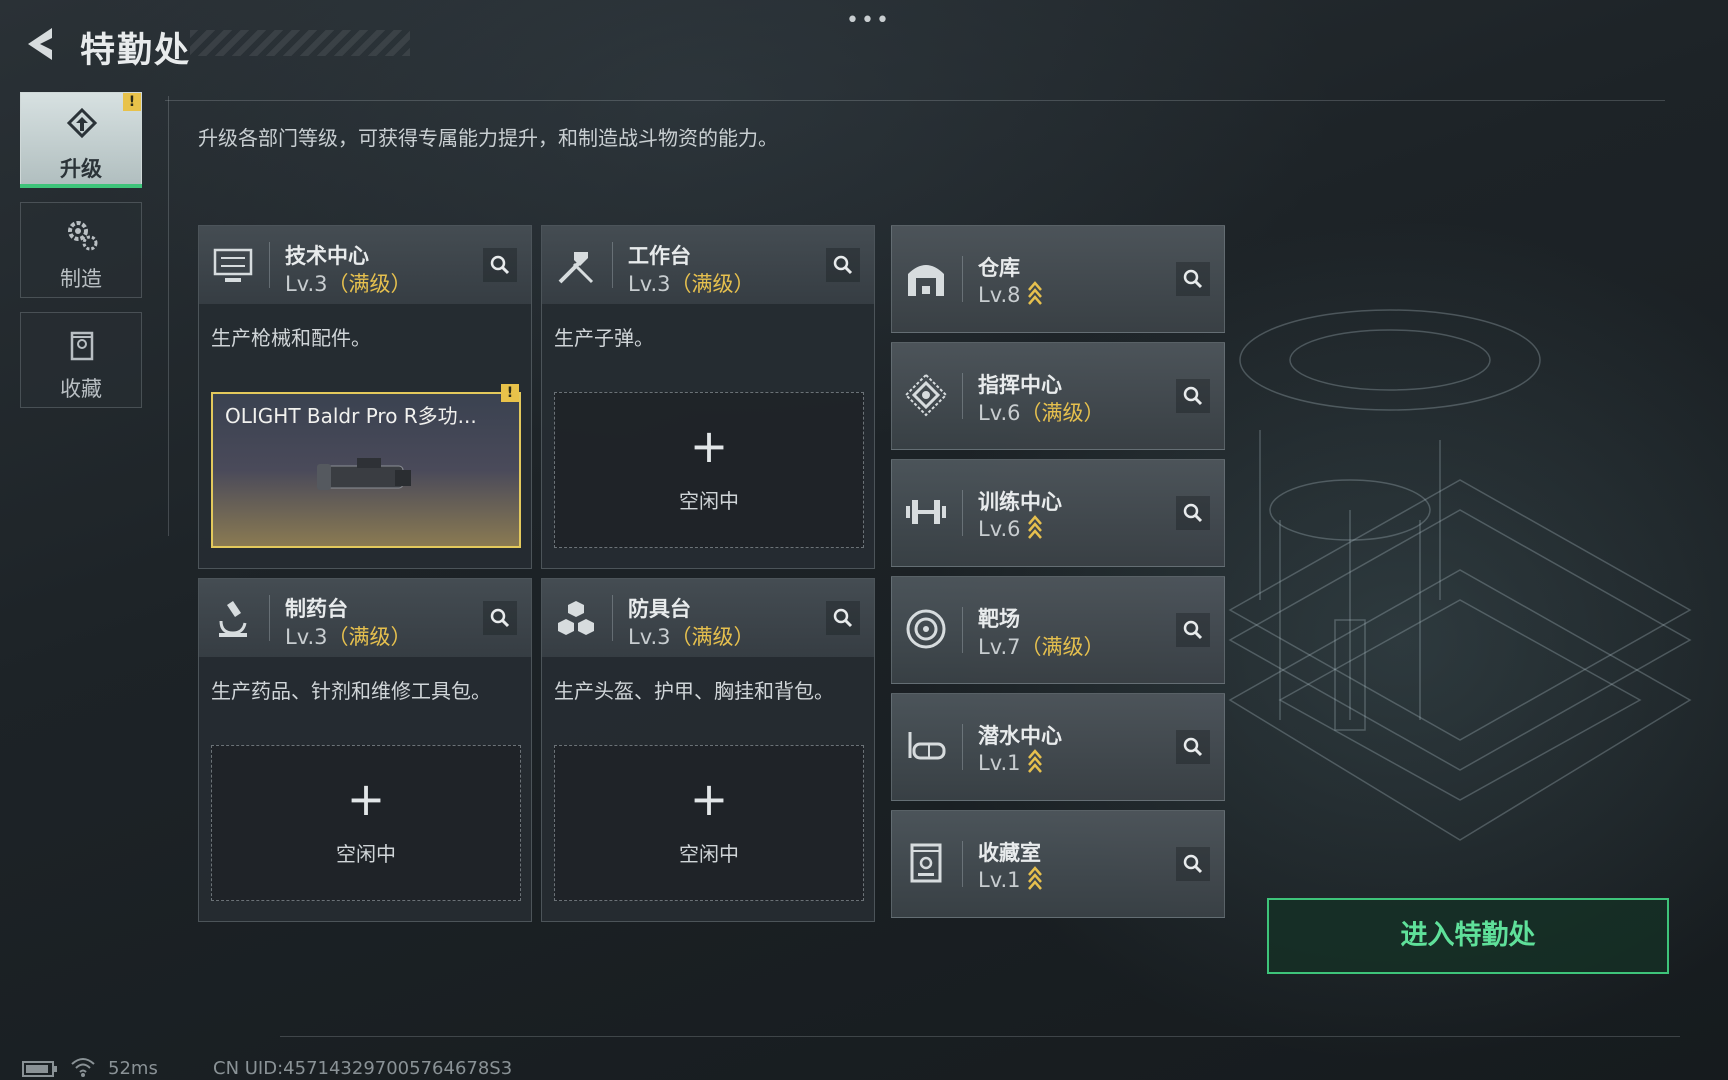 Image resolution: width=1728 pixels, height=1080 pixels. Describe the element at coordinates (39, 1069) in the screenshot. I see `battery-icon` at that location.